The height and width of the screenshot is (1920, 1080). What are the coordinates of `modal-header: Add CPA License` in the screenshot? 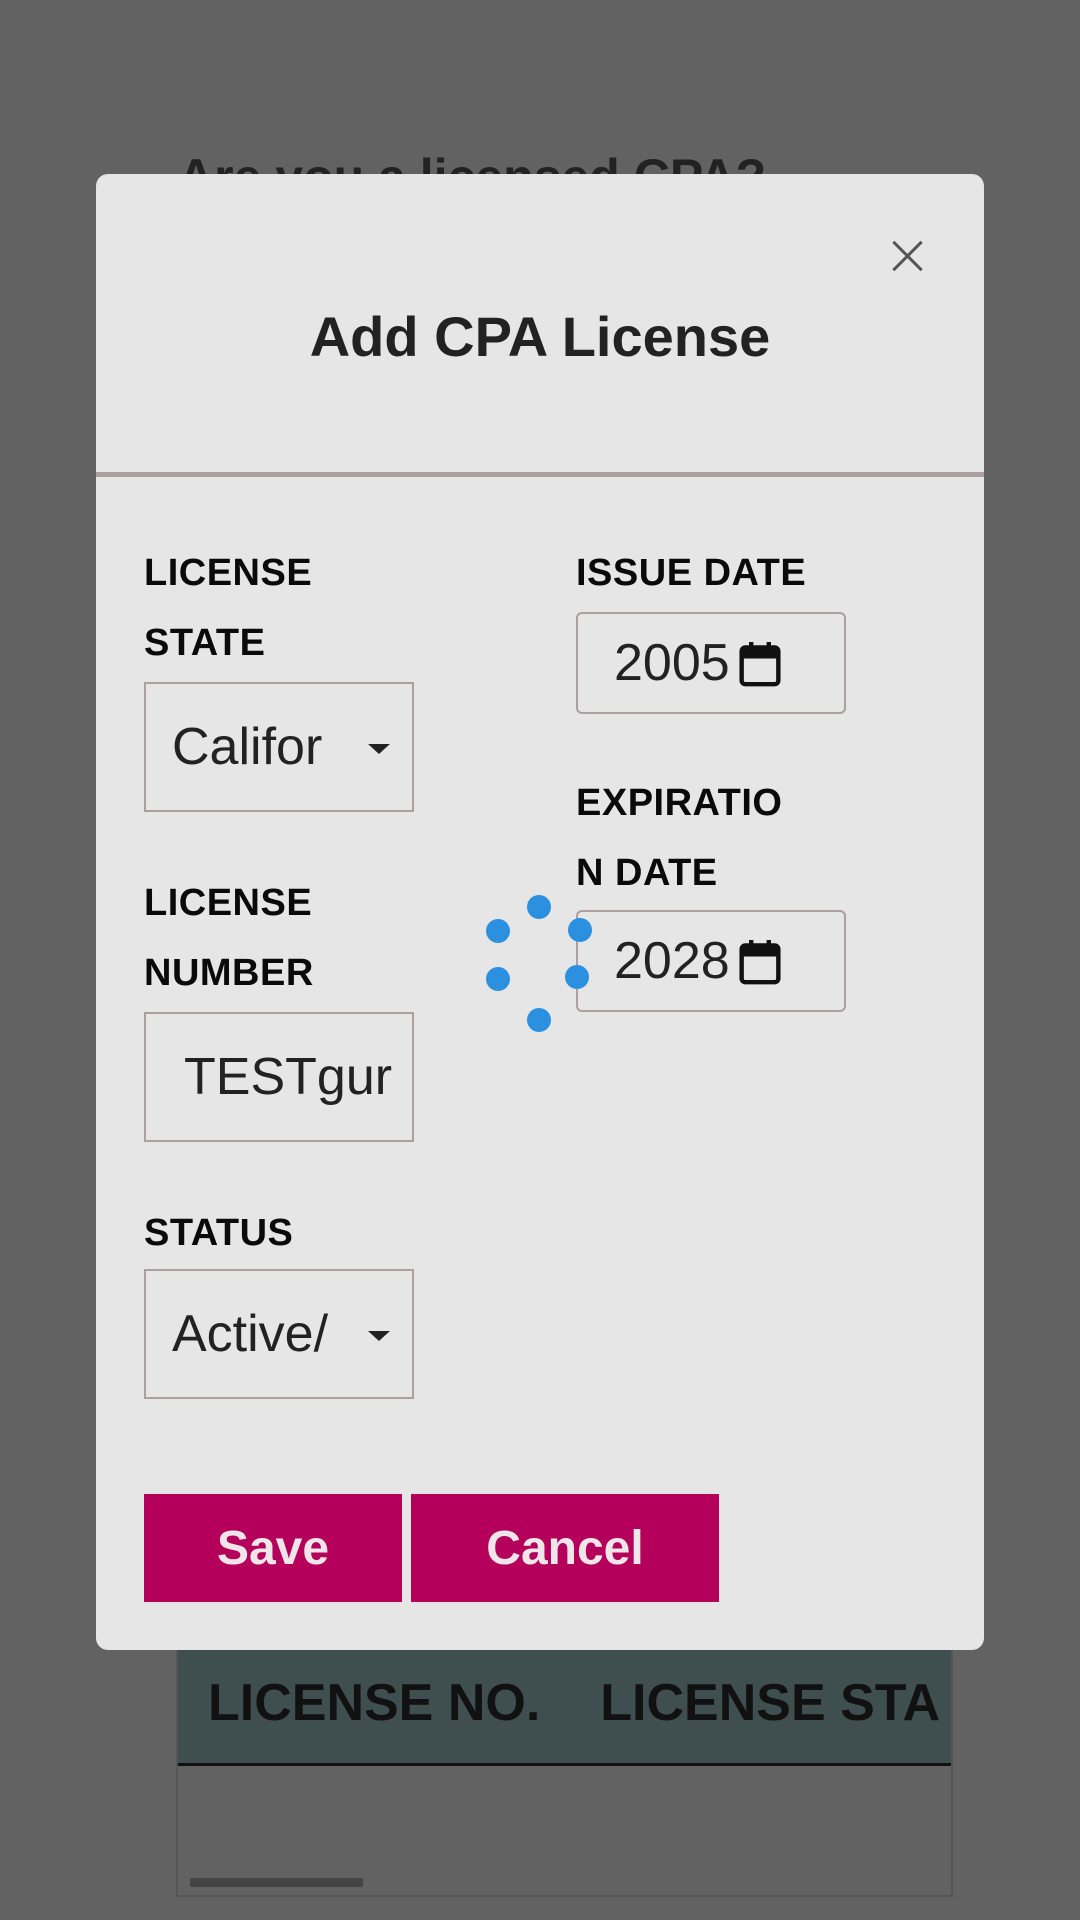 It's located at (540, 324).